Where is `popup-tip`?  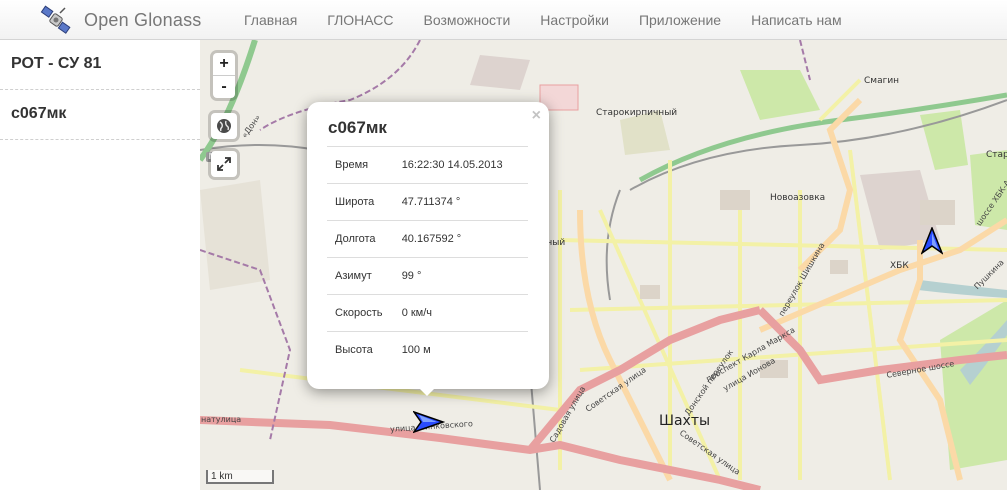 popup-tip is located at coordinates (427, 390).